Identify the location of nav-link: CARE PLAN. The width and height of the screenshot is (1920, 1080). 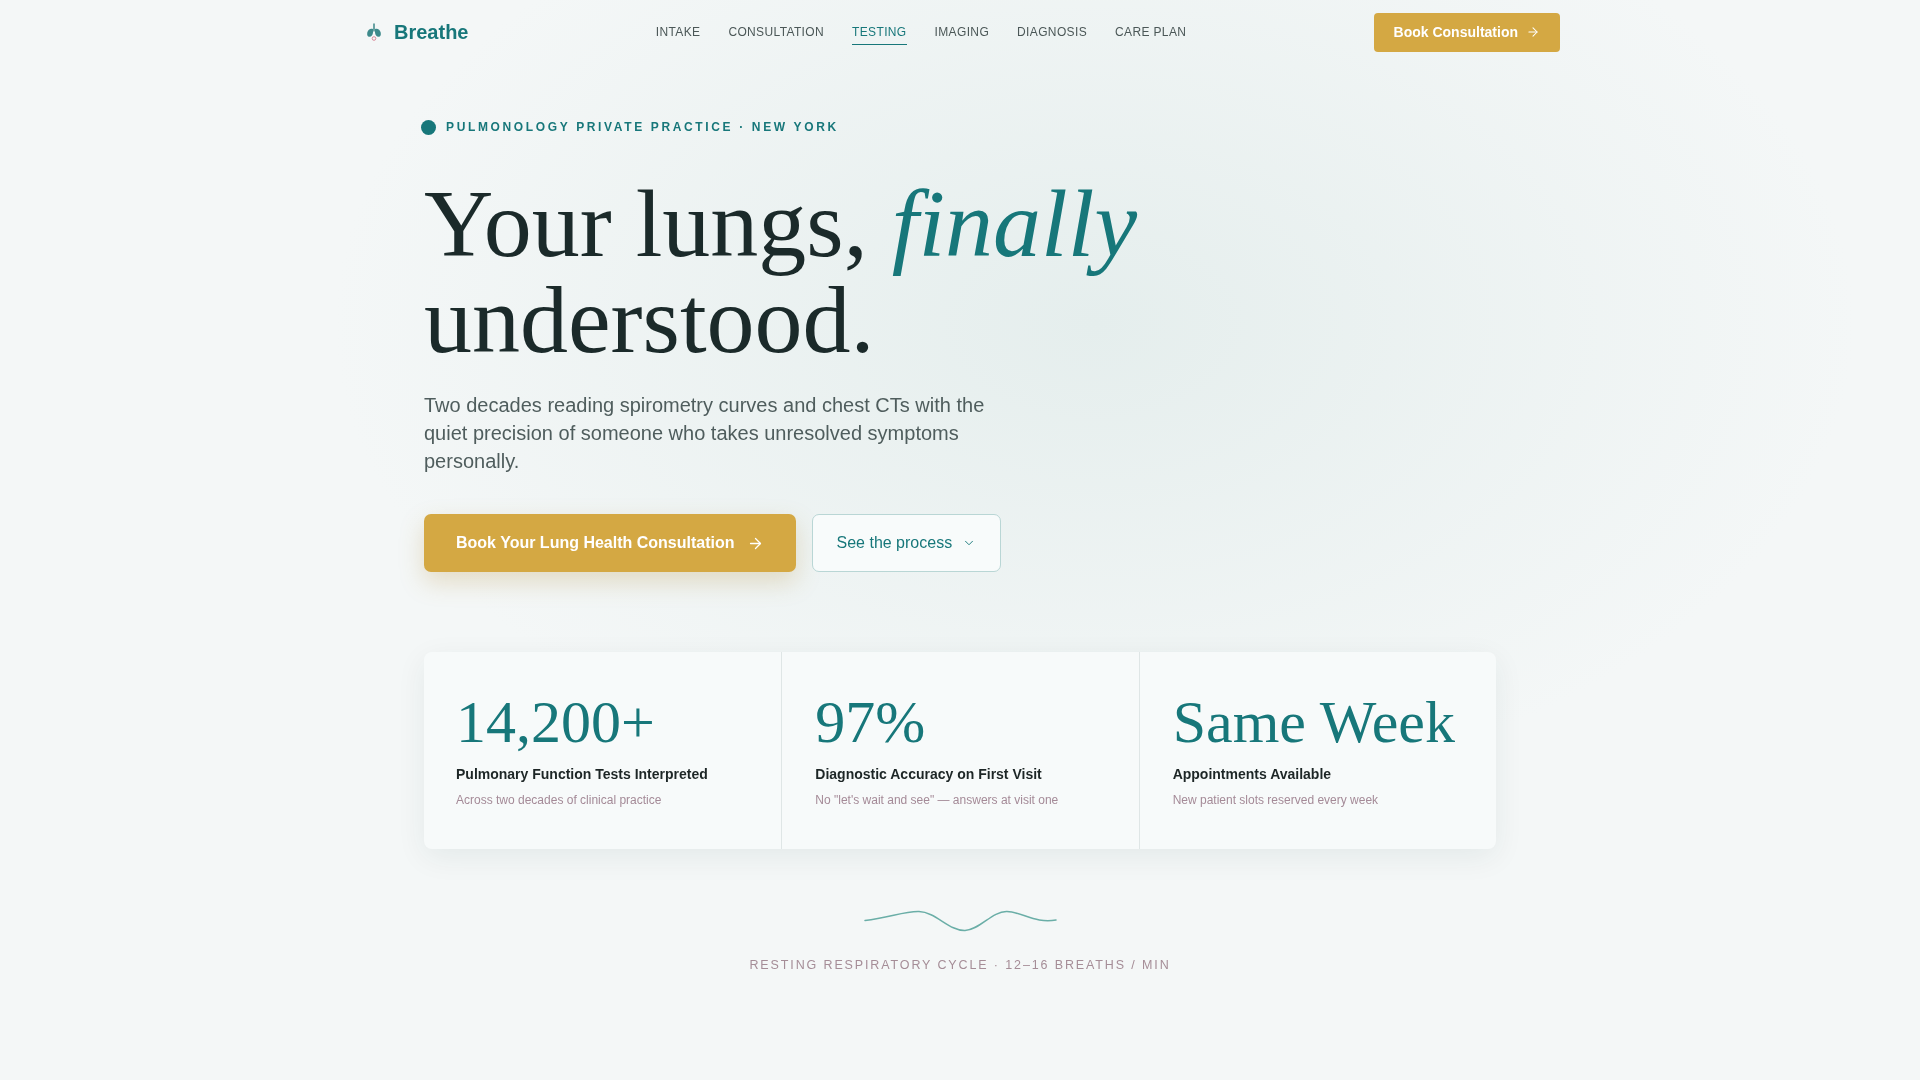
(1151, 32).